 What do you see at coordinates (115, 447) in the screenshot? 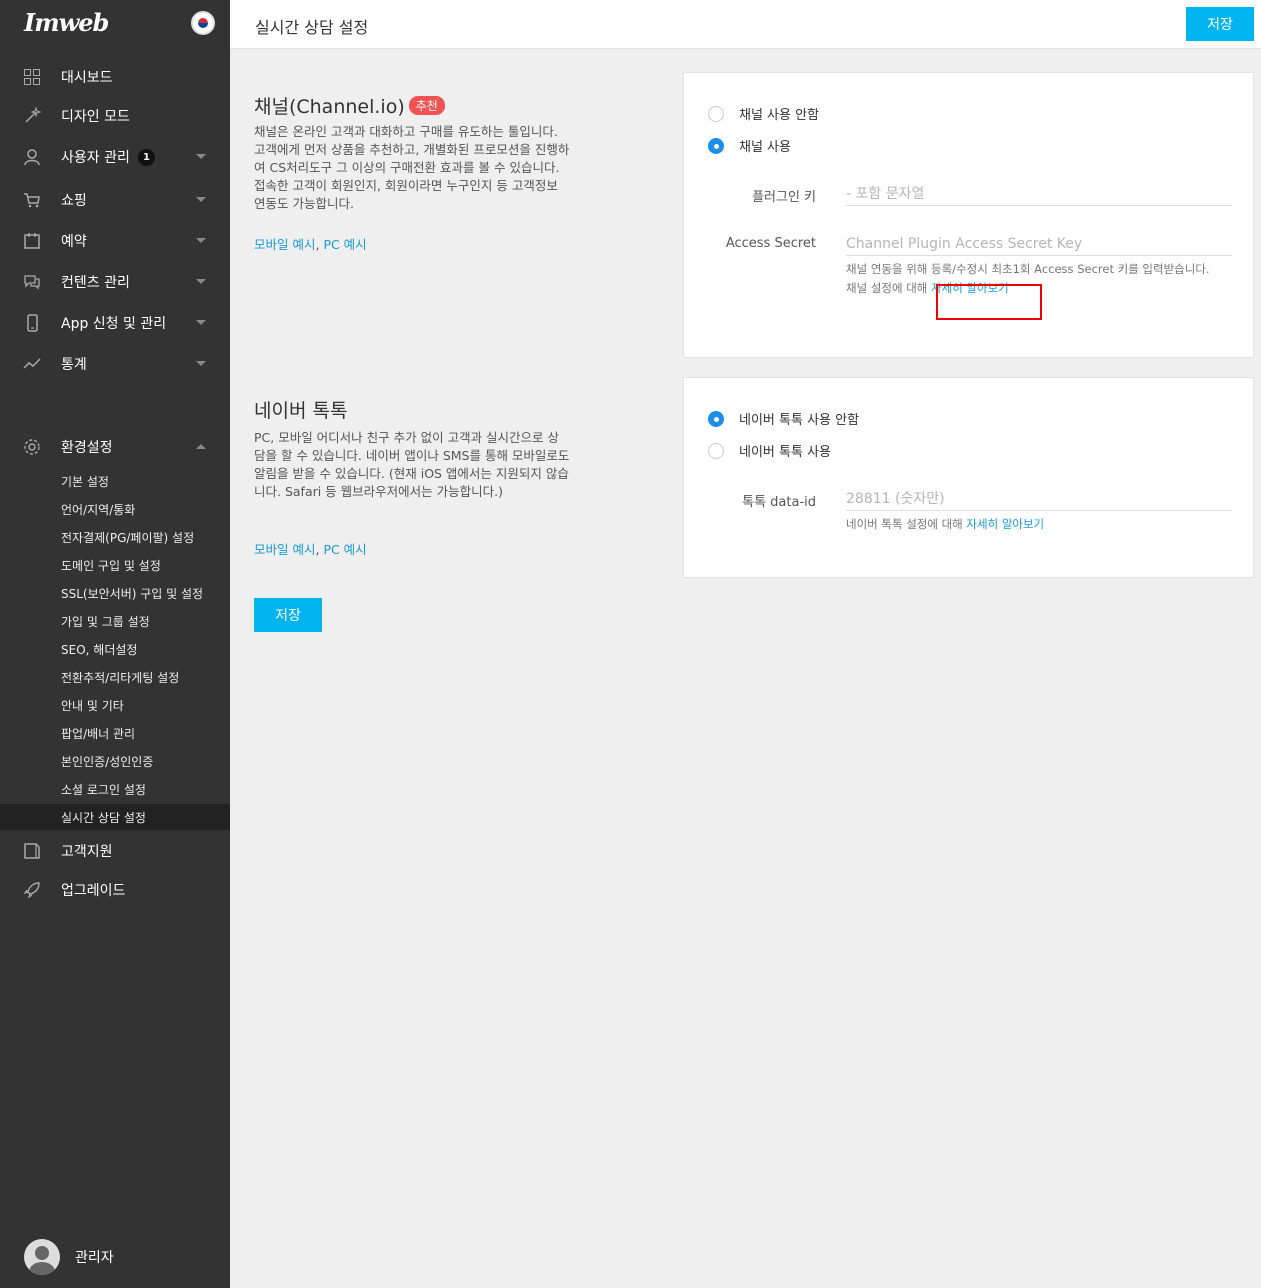
I see `sidebar-item-settings: 환경설정` at bounding box center [115, 447].